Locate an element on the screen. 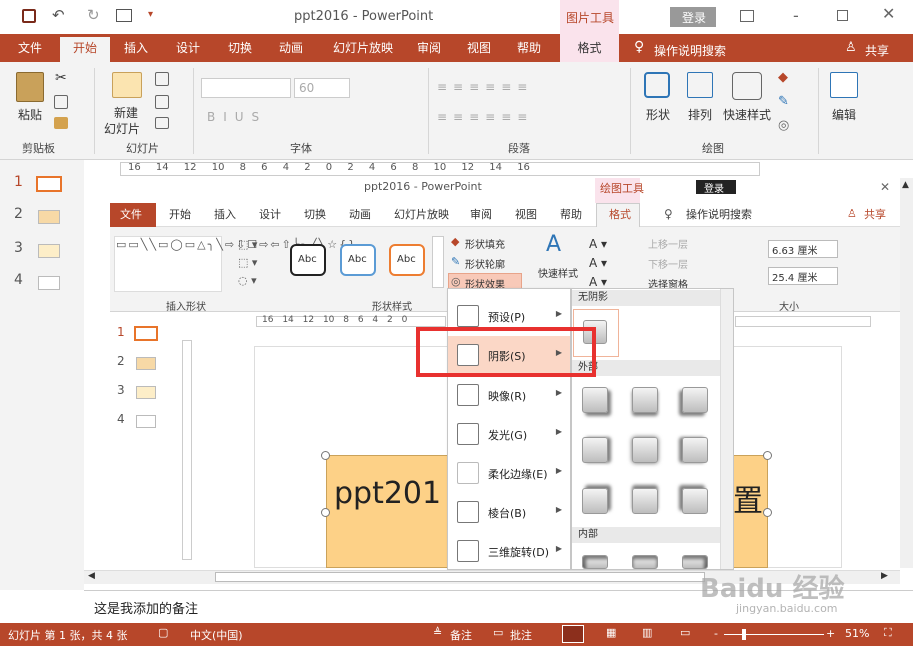 This screenshot has height=646, width=913. close-icon: ✕ is located at coordinates (888, 13).